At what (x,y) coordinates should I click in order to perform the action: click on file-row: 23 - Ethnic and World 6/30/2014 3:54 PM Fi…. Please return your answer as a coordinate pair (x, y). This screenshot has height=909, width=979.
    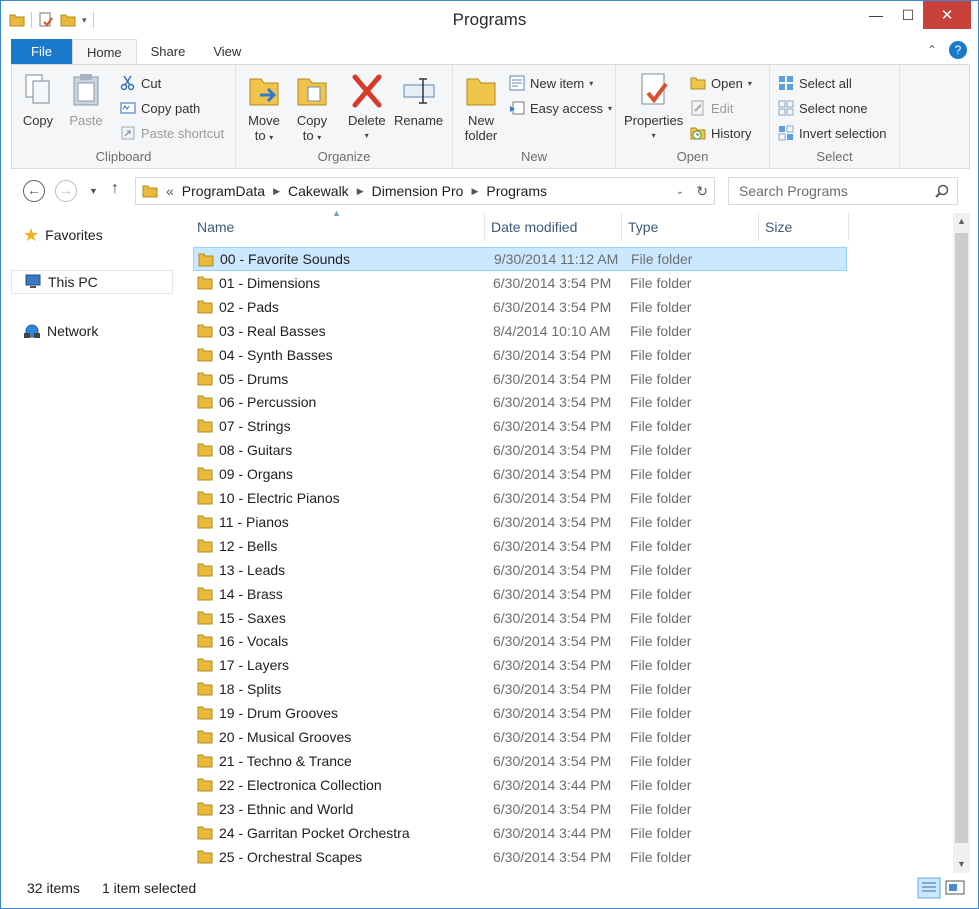
    Looking at the image, I should click on (520, 809).